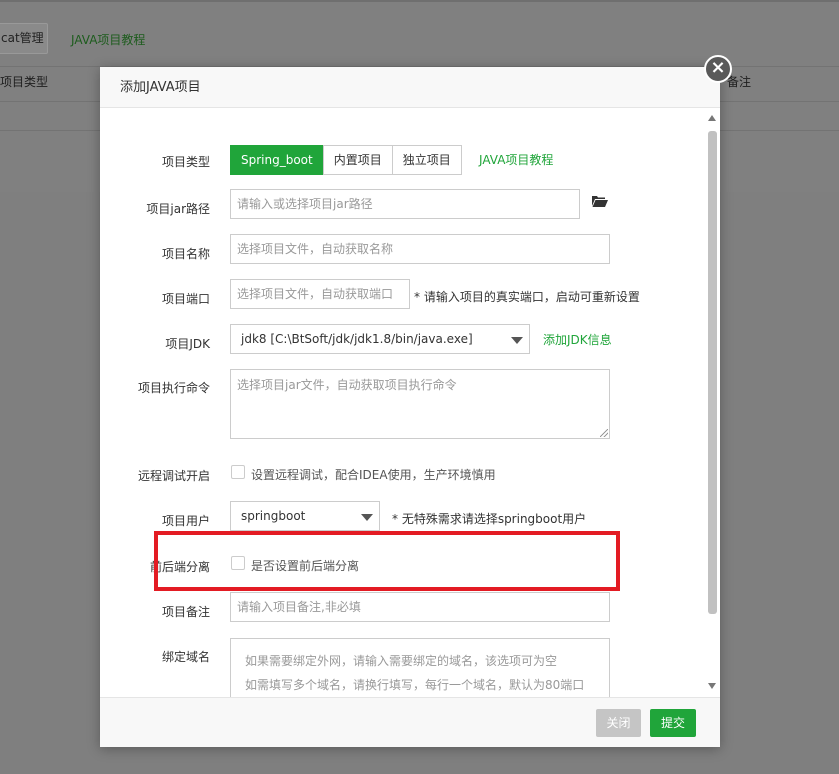 The height and width of the screenshot is (774, 839). What do you see at coordinates (357, 160) in the screenshot?
I see `tab-builtin-project: 内置项目` at bounding box center [357, 160].